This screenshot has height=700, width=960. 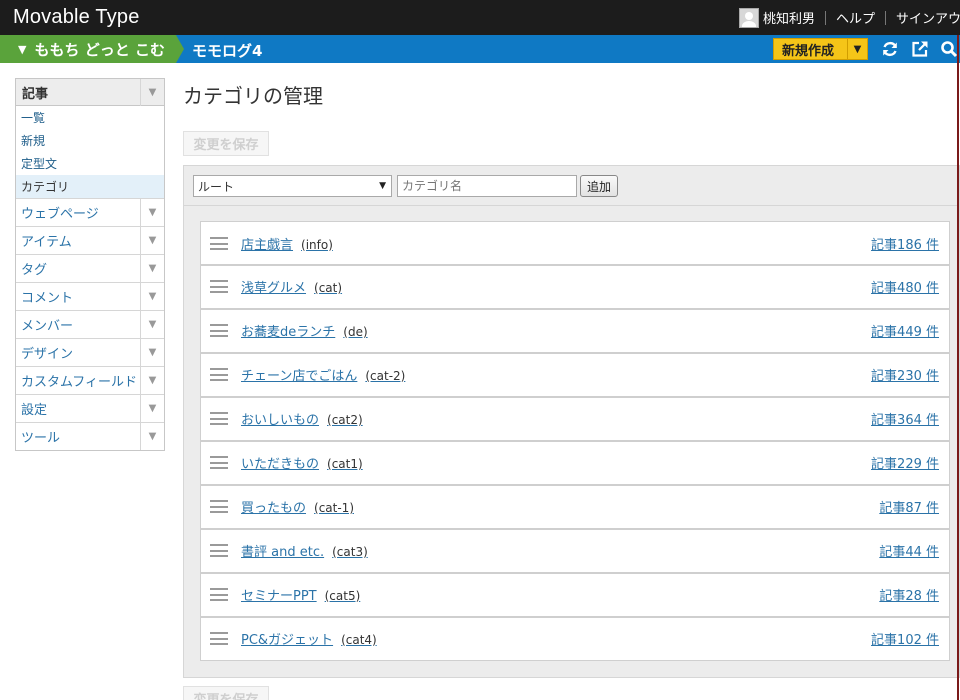 What do you see at coordinates (90, 408) in the screenshot?
I see `sidebar-item-settings: 設定 ▼` at bounding box center [90, 408].